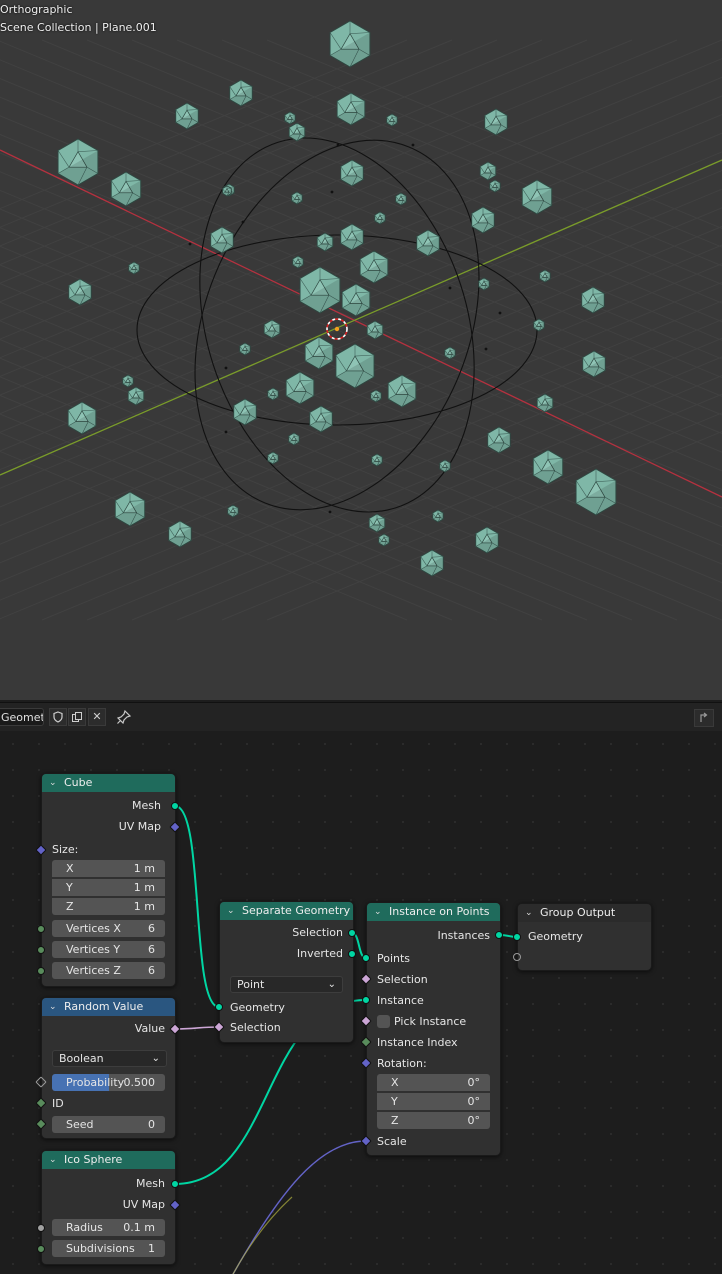 The image size is (722, 1274). What do you see at coordinates (108, 928) in the screenshot?
I see `cube-vertices-x-field: Vertices X6` at bounding box center [108, 928].